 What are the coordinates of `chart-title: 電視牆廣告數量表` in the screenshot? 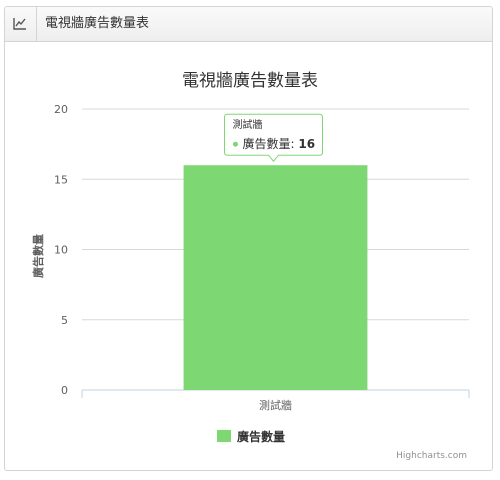 It's located at (250, 81).